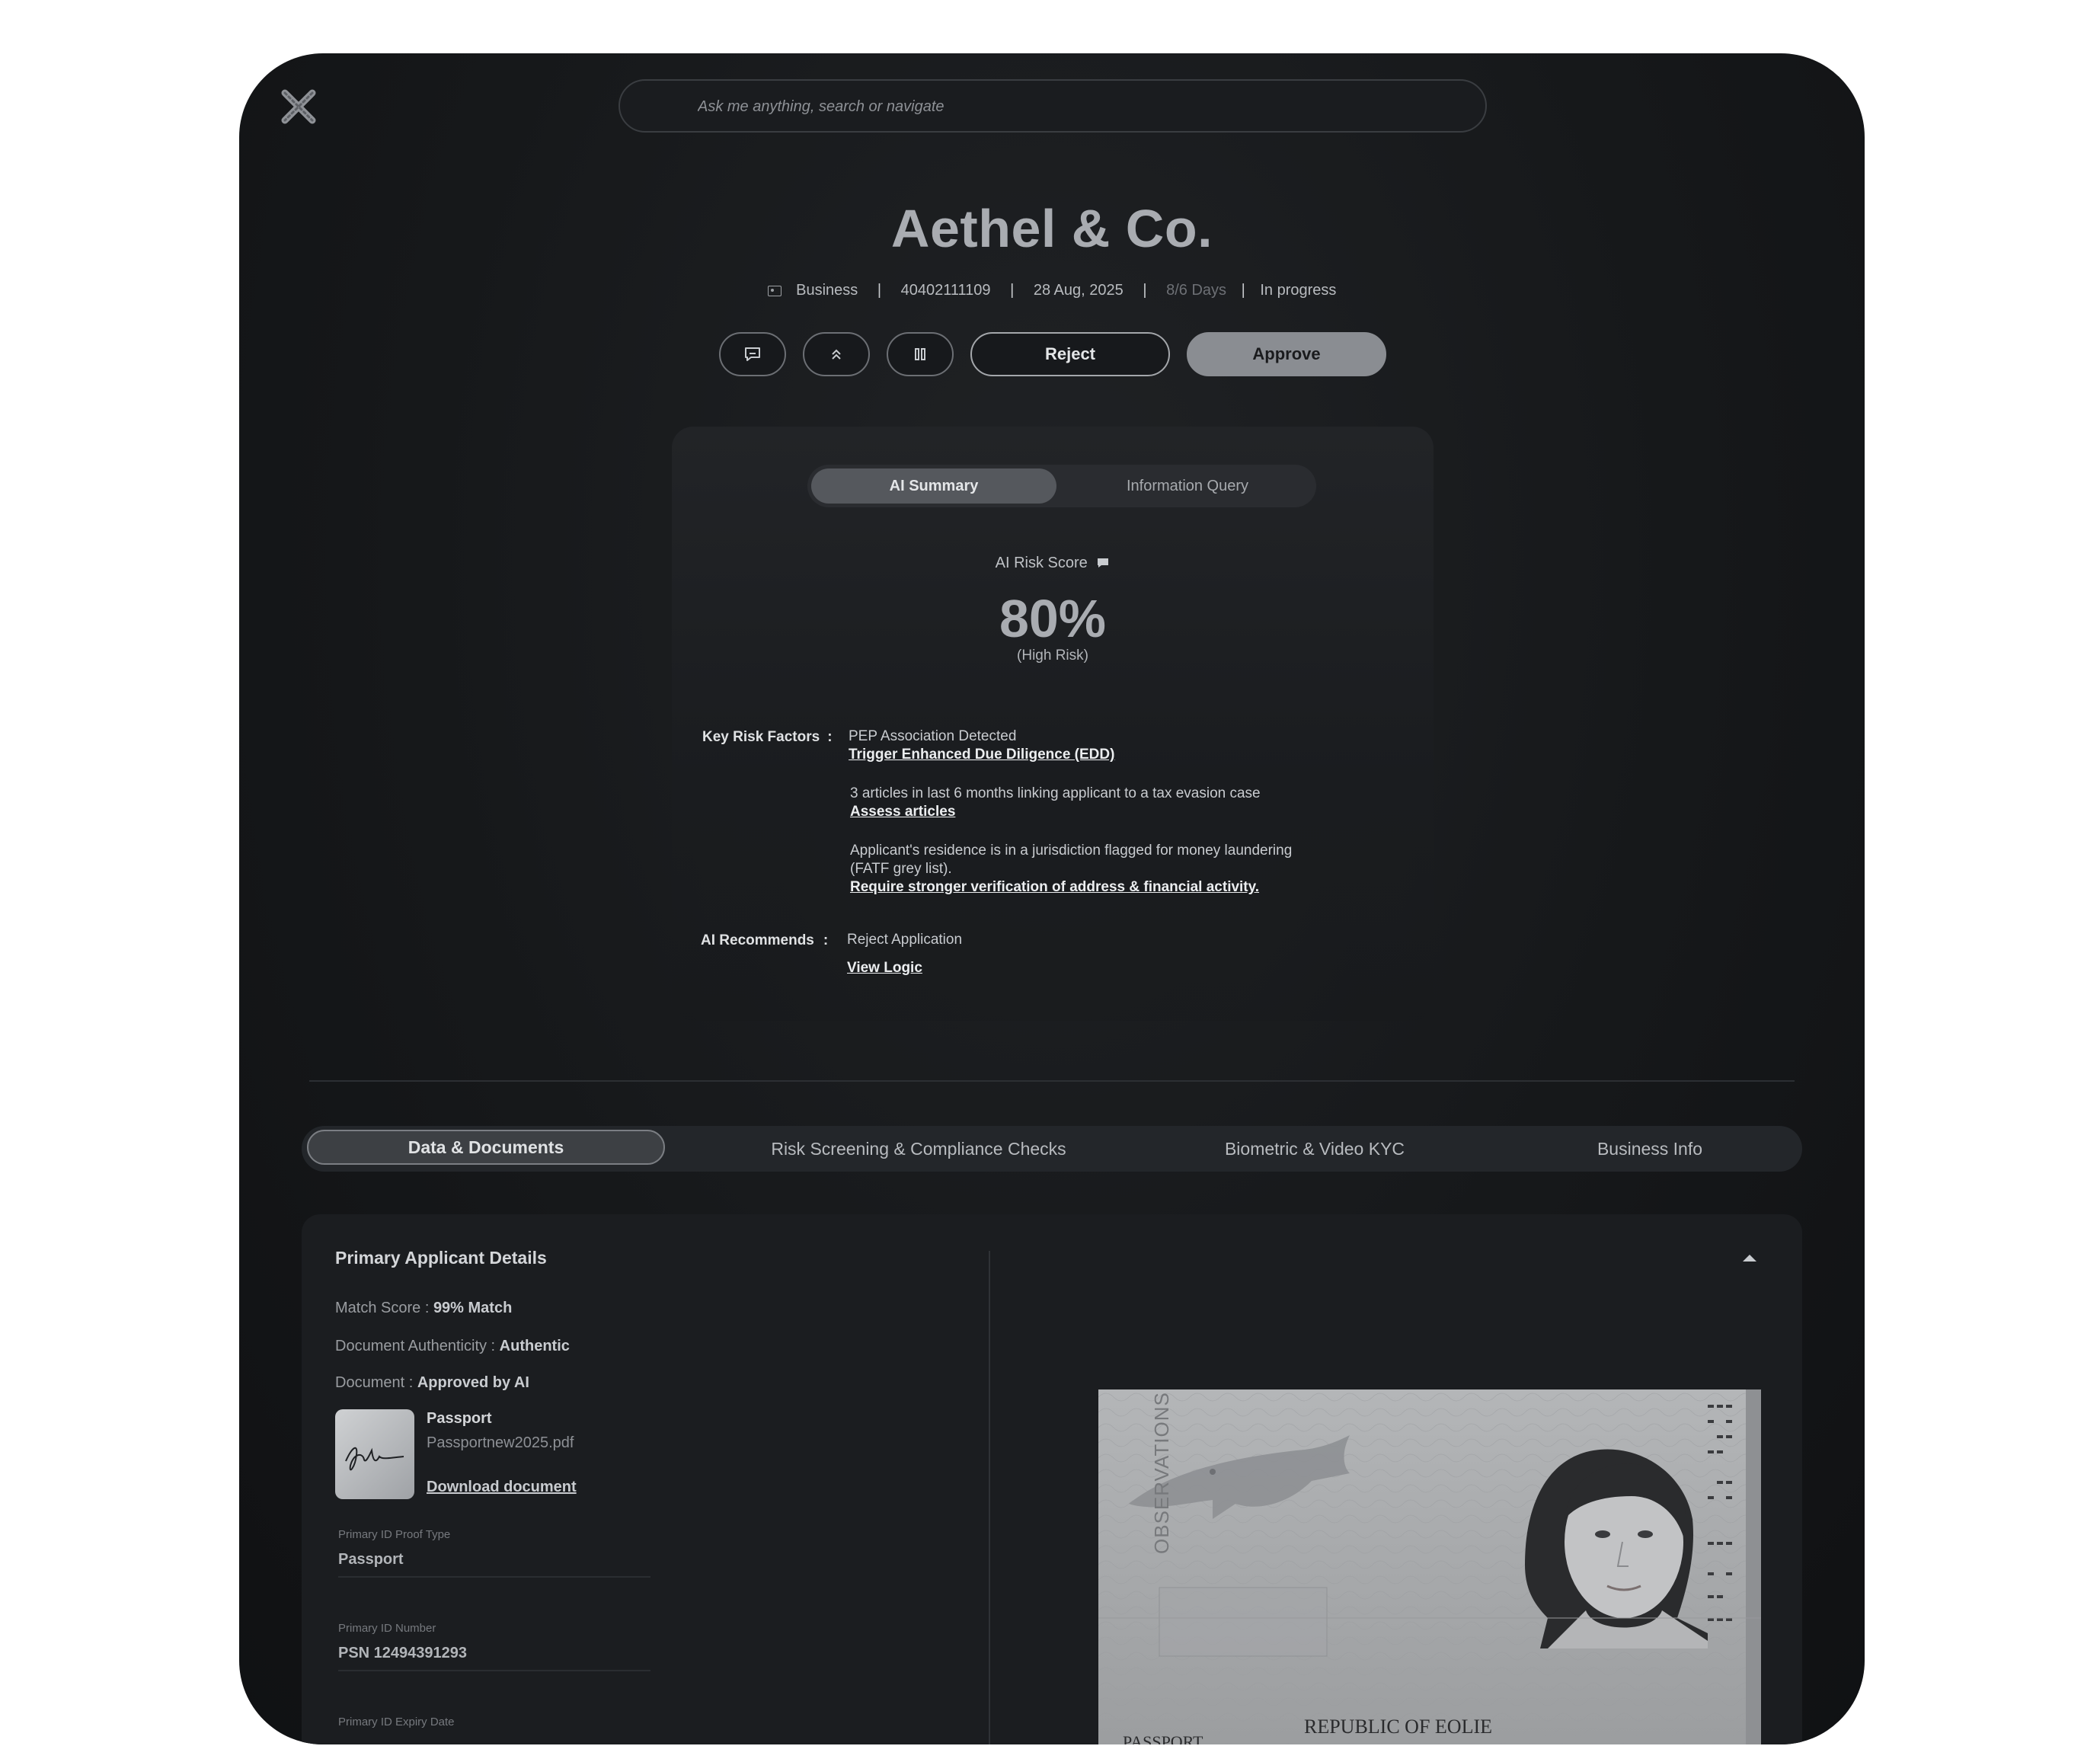  I want to click on document-type: Passport, so click(460, 1419).